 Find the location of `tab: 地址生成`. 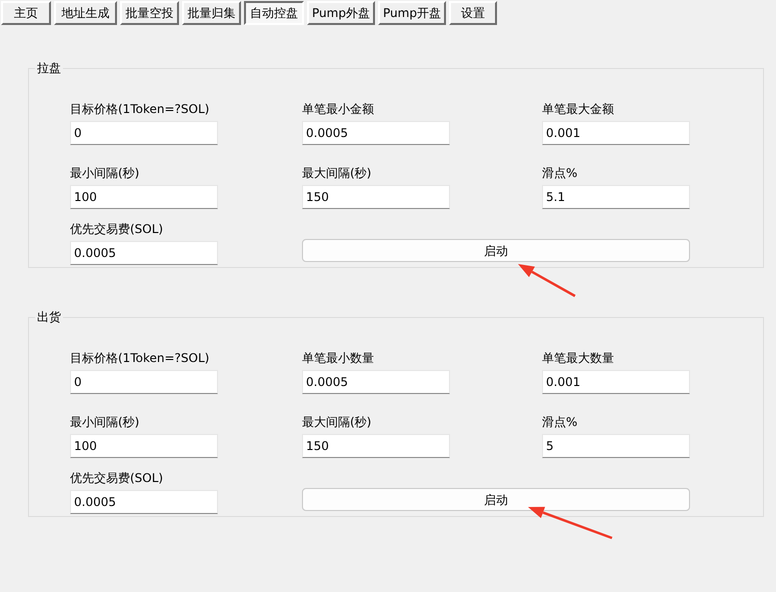

tab: 地址生成 is located at coordinates (85, 13).